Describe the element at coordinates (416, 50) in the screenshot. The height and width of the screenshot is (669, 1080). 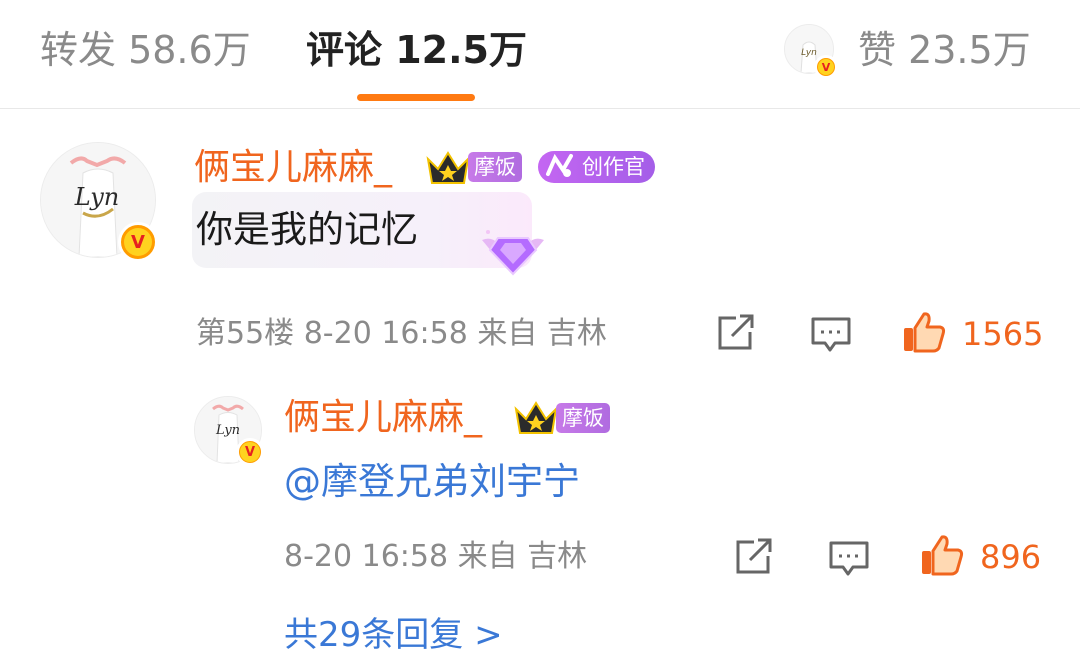
I see `tab-comments: 评论 12.5万` at that location.